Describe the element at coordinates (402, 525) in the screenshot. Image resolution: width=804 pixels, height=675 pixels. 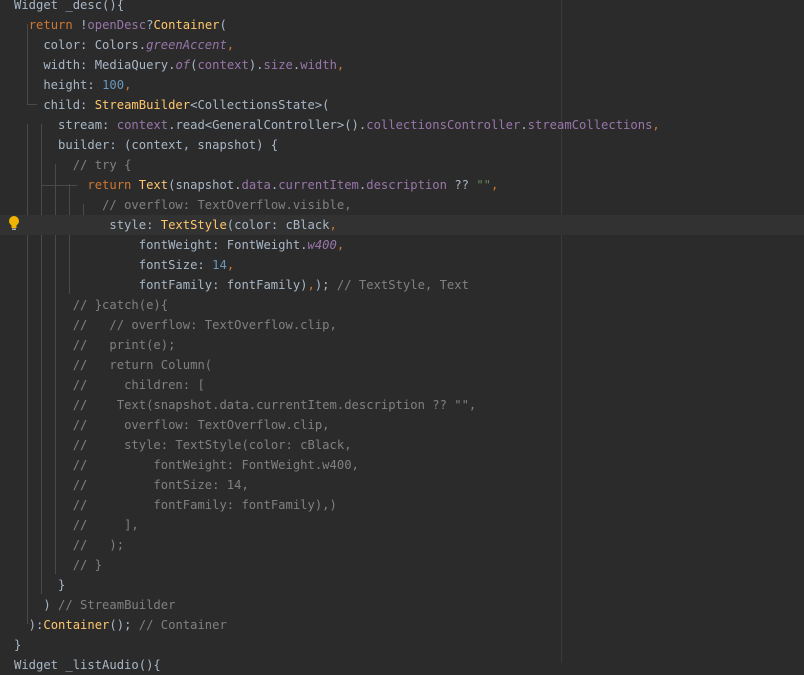
I see `code-line: // ],` at that location.